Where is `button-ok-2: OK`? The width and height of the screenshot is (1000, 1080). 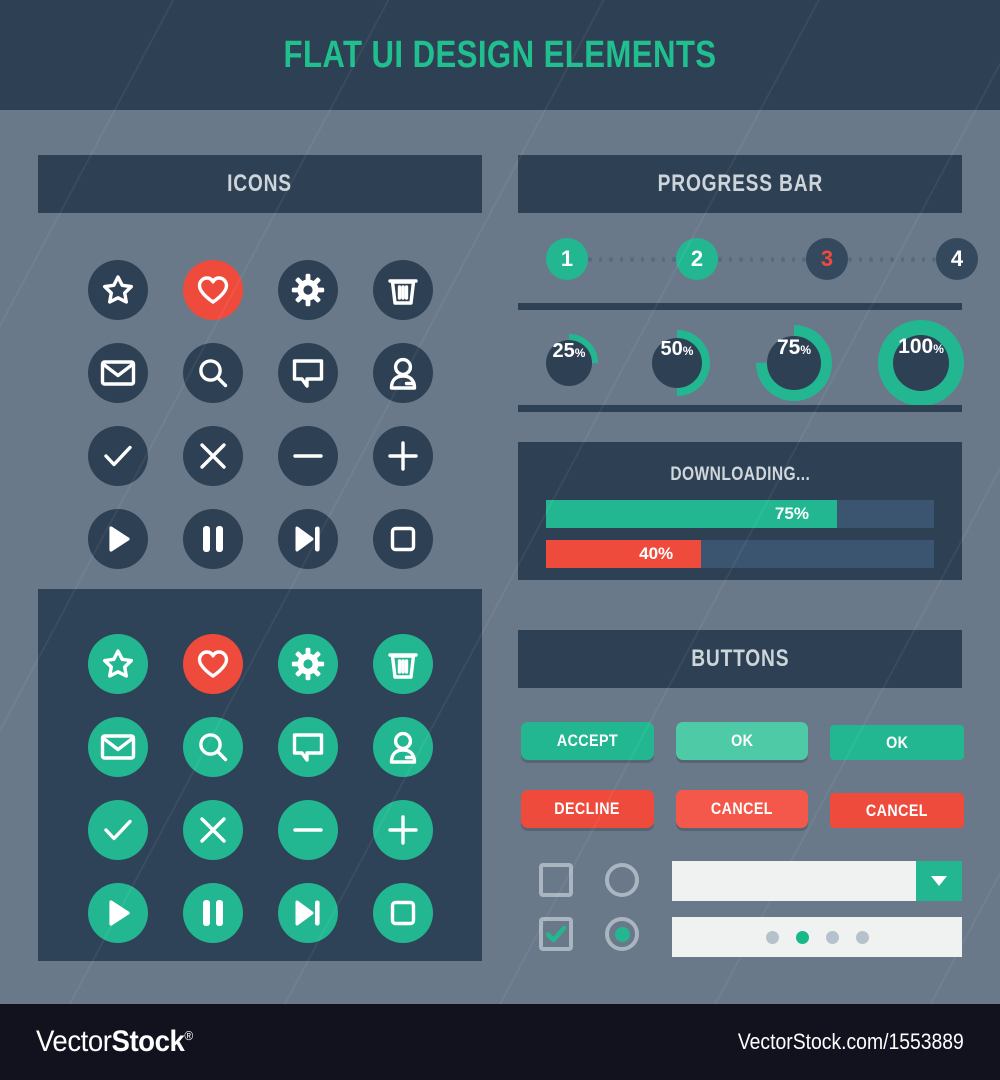
button-ok-2: OK is located at coordinates (742, 741).